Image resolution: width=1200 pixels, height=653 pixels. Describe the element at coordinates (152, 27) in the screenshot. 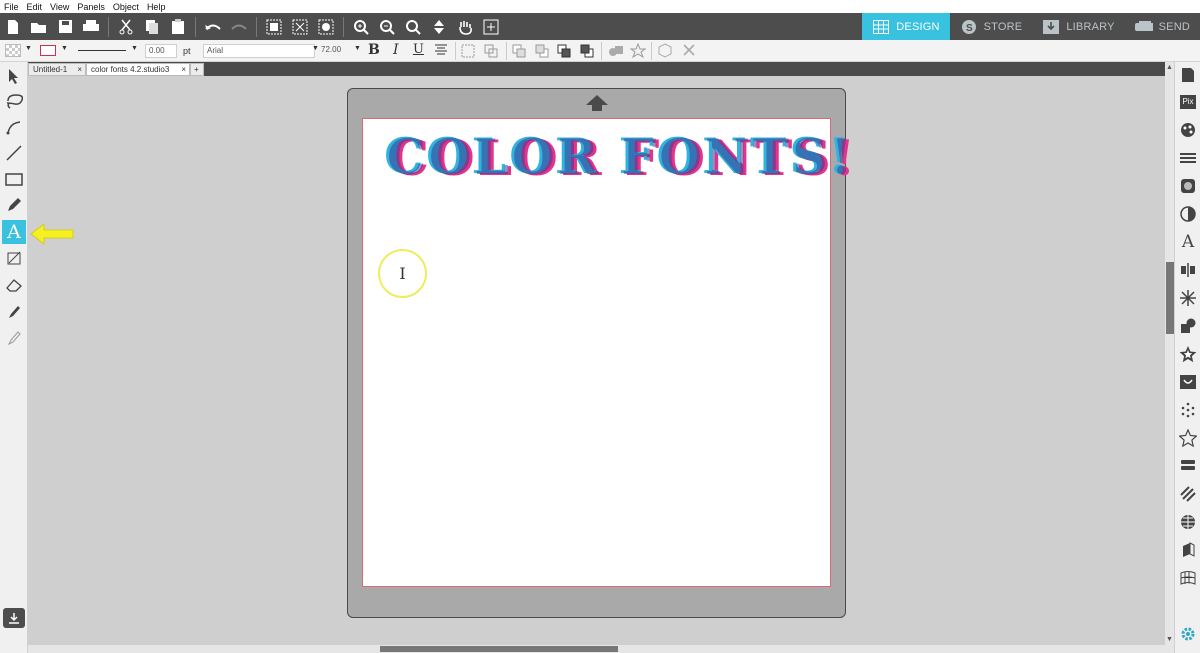

I see `copy-icon` at that location.